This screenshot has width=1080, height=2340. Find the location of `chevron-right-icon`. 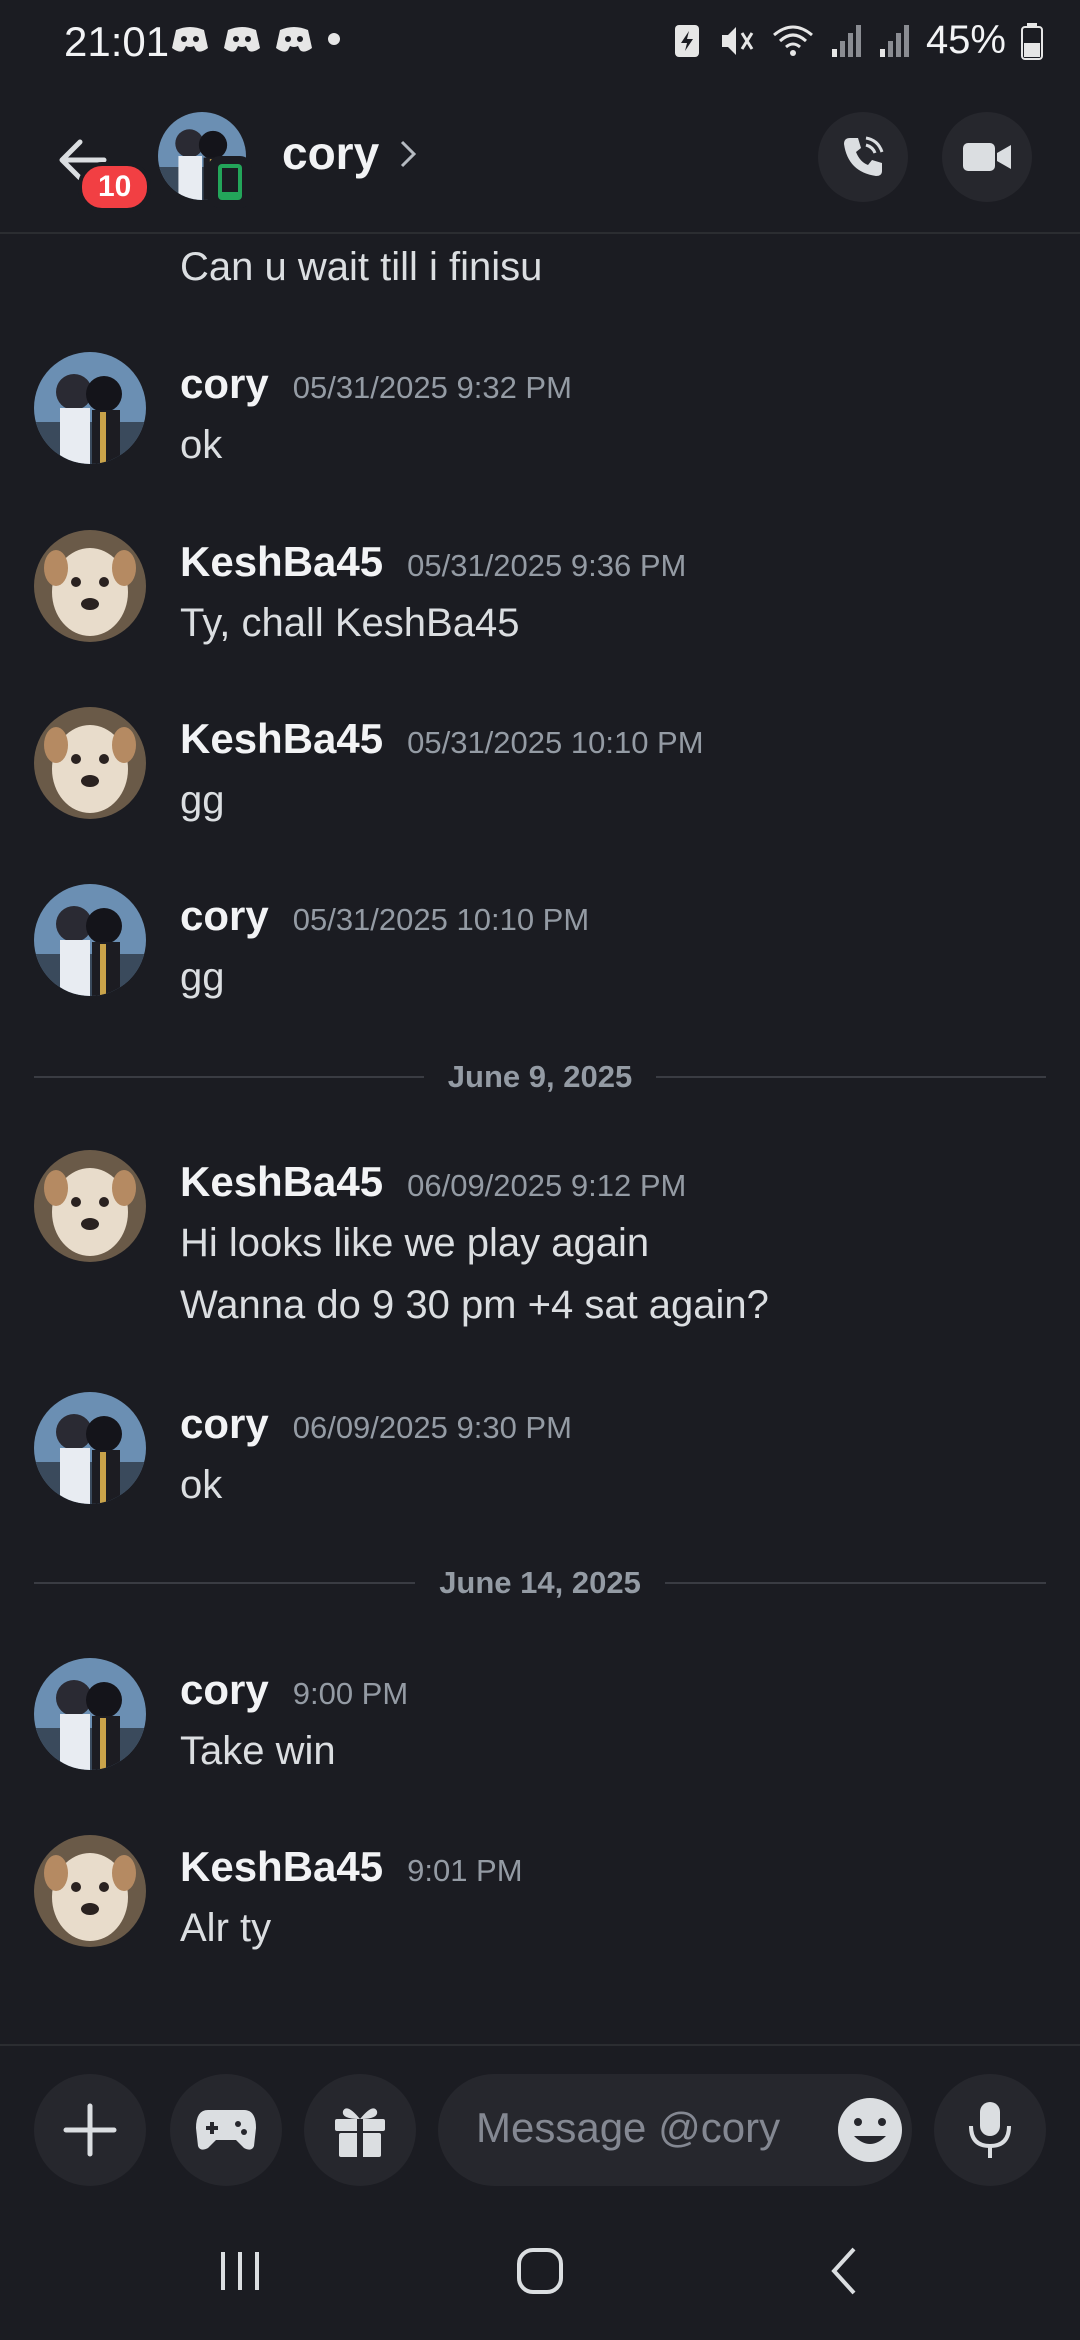

chevron-right-icon is located at coordinates (408, 154).